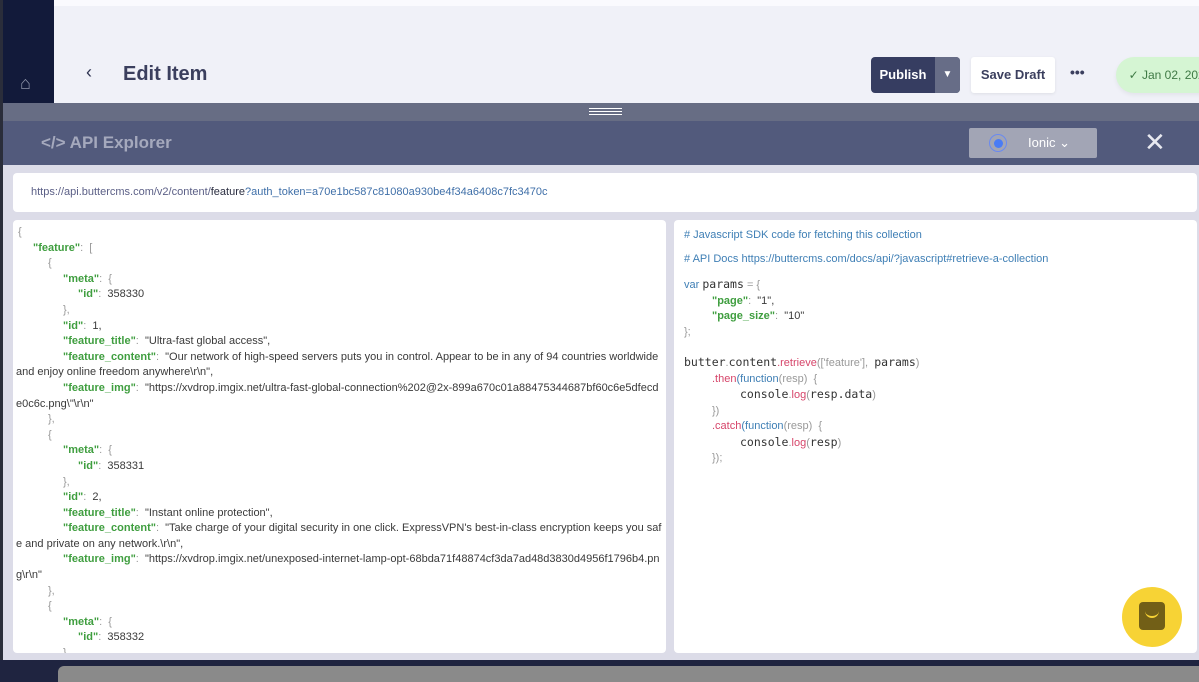  What do you see at coordinates (998, 143) in the screenshot?
I see `ionic-logo-icon` at bounding box center [998, 143].